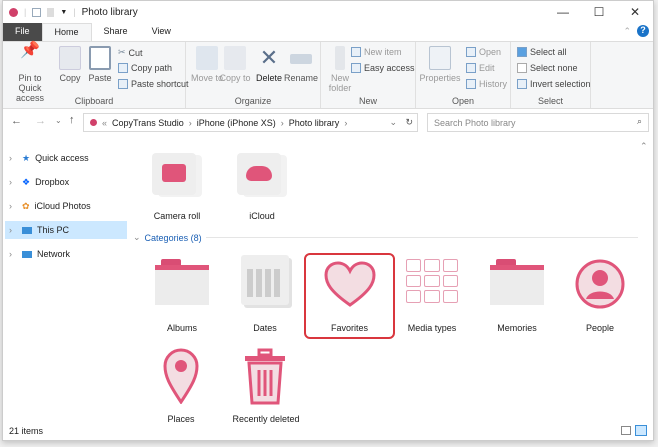  I want to click on paste-shortcut-button: Paste shortcut, so click(153, 84).